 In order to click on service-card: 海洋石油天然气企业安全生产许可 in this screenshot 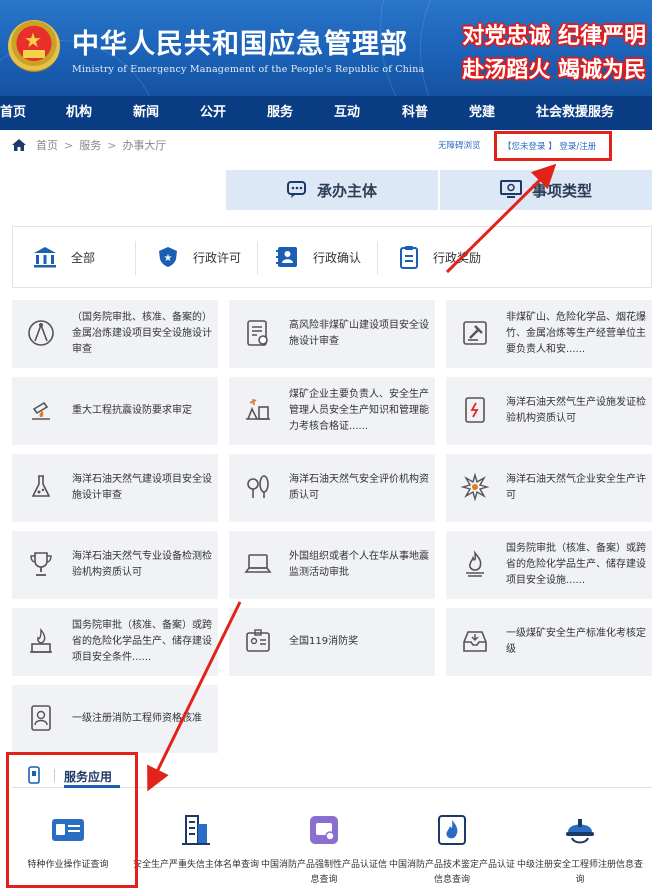, I will do `click(549, 488)`.